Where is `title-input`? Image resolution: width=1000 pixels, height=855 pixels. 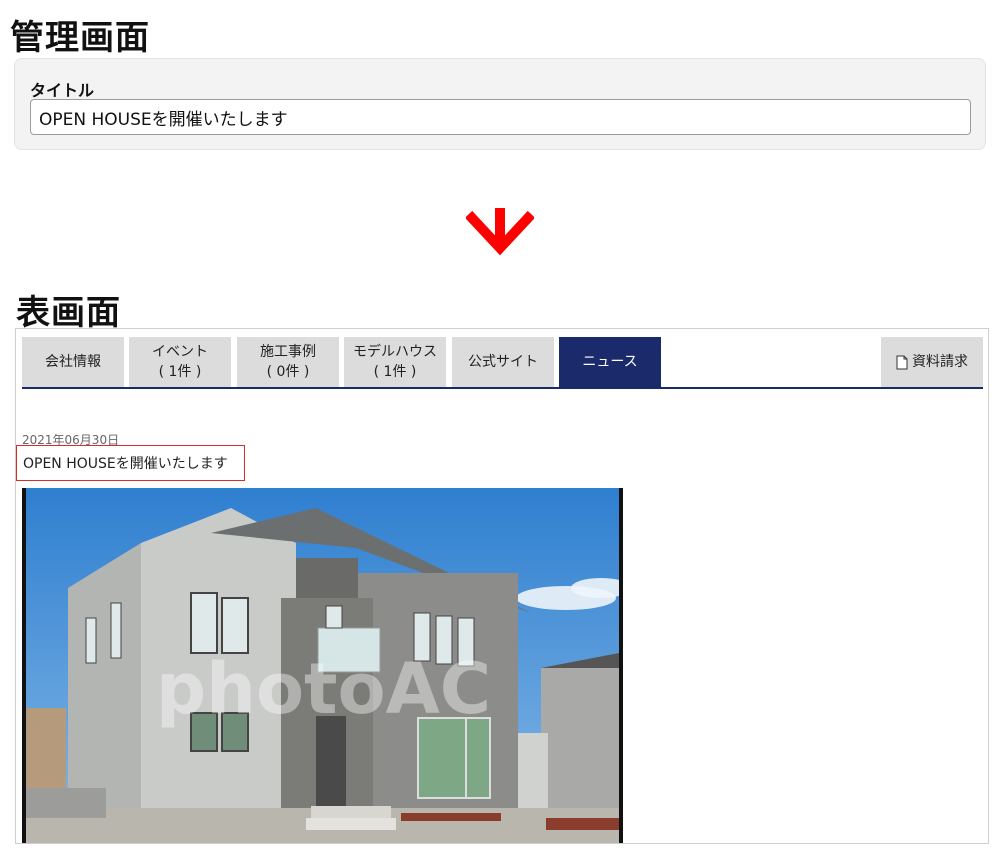 title-input is located at coordinates (500, 117).